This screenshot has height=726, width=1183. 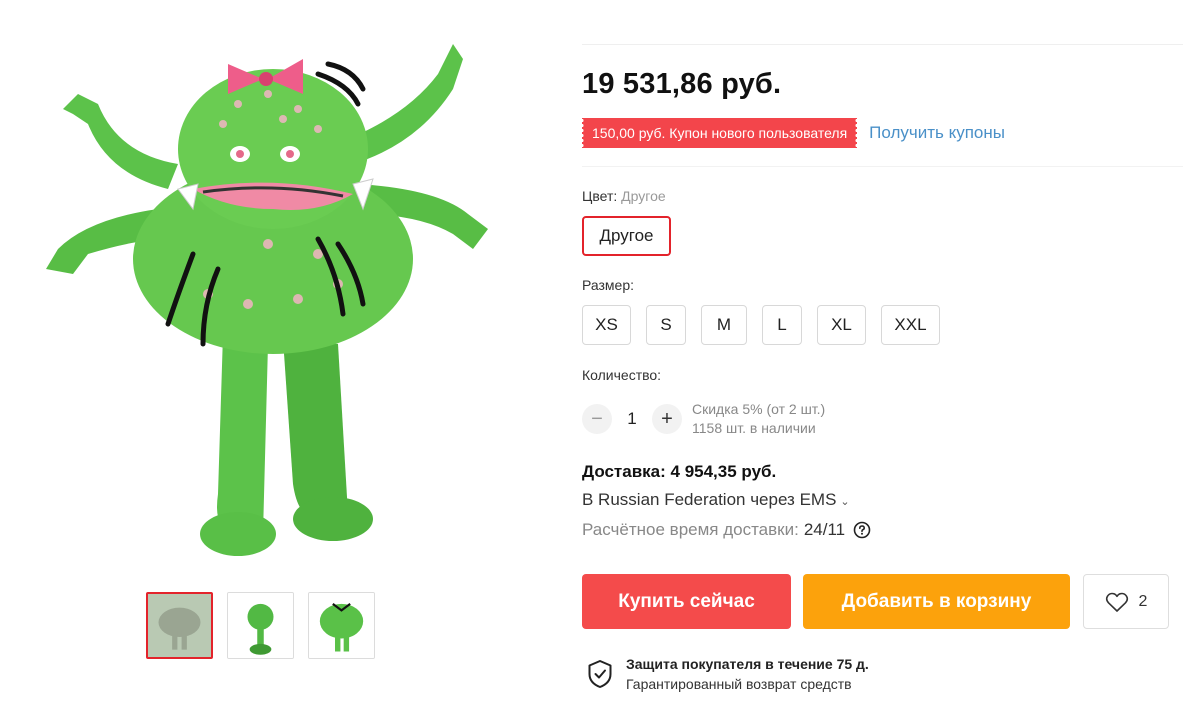 What do you see at coordinates (841, 325) in the screenshot?
I see `size-option-xl: XL` at bounding box center [841, 325].